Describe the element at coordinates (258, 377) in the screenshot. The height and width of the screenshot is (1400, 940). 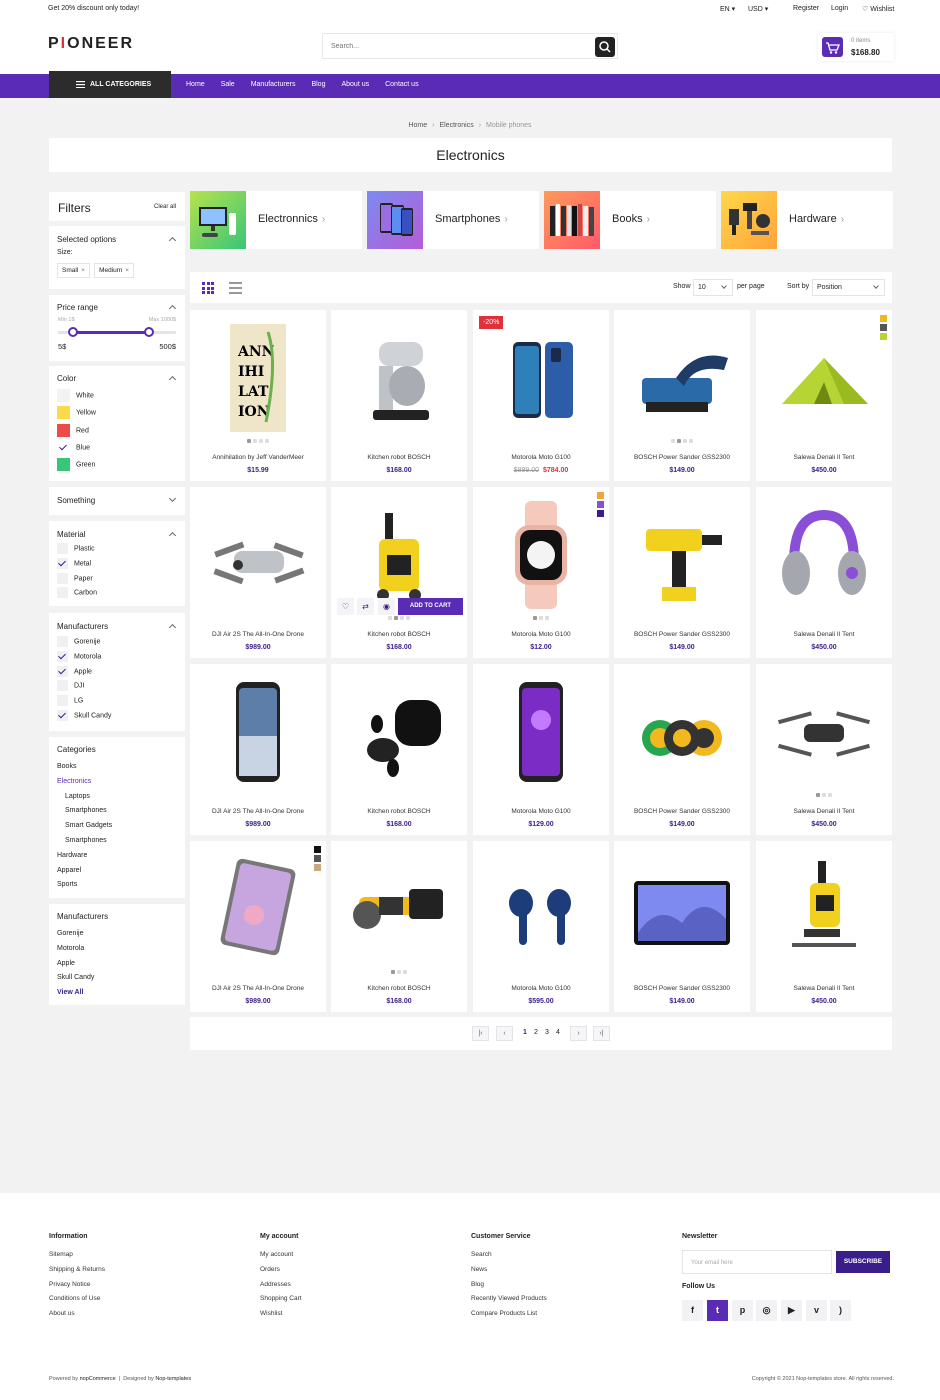
I see `product-image: ANN IHI LAT ION` at that location.